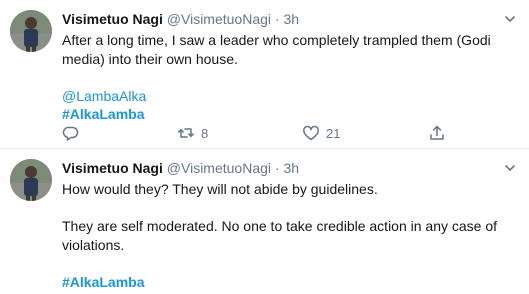  I want to click on retweet-button: 8, so click(192, 133).